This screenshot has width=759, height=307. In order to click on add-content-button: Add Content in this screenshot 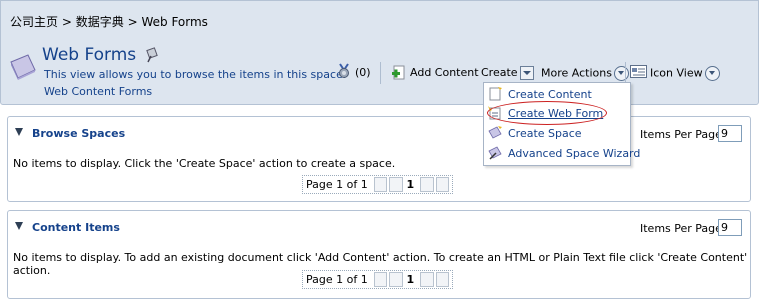, I will do `click(444, 72)`.